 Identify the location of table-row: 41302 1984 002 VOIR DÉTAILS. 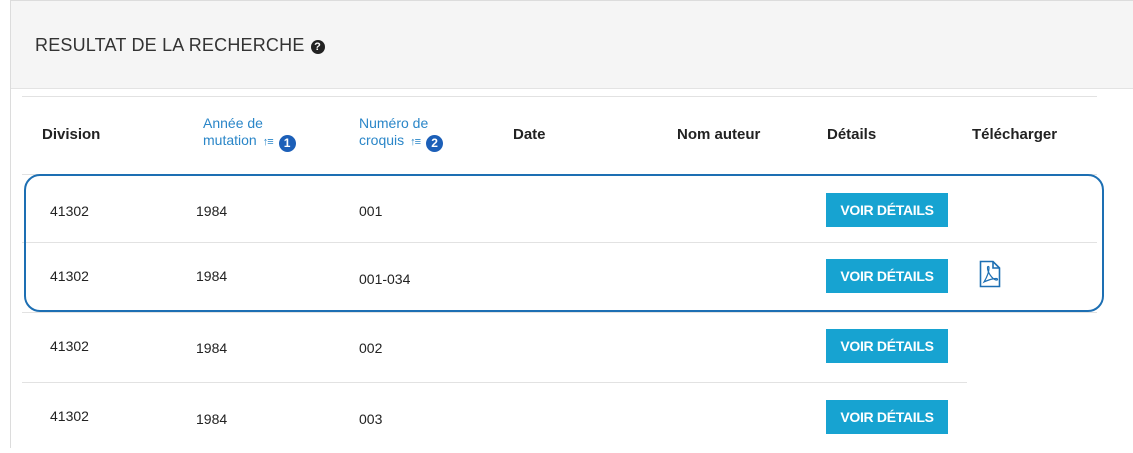
(559, 348).